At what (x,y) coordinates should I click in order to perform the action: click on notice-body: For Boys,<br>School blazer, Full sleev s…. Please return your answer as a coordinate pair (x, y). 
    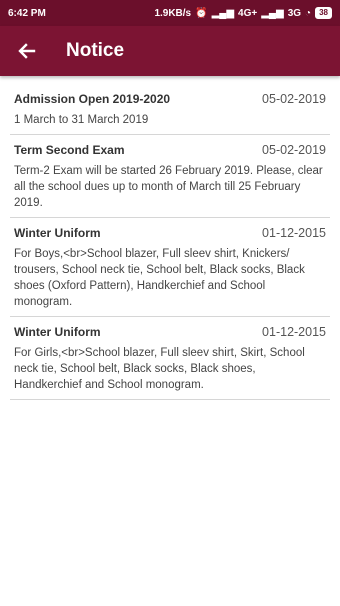
    Looking at the image, I should click on (159, 278).